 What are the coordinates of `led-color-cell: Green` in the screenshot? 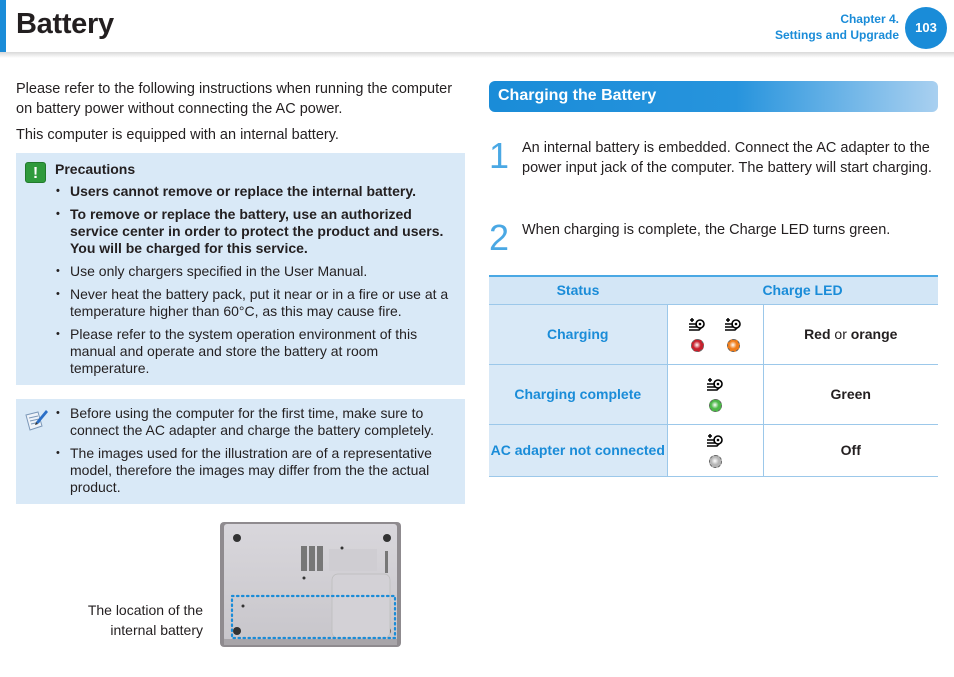 It's located at (850, 394).